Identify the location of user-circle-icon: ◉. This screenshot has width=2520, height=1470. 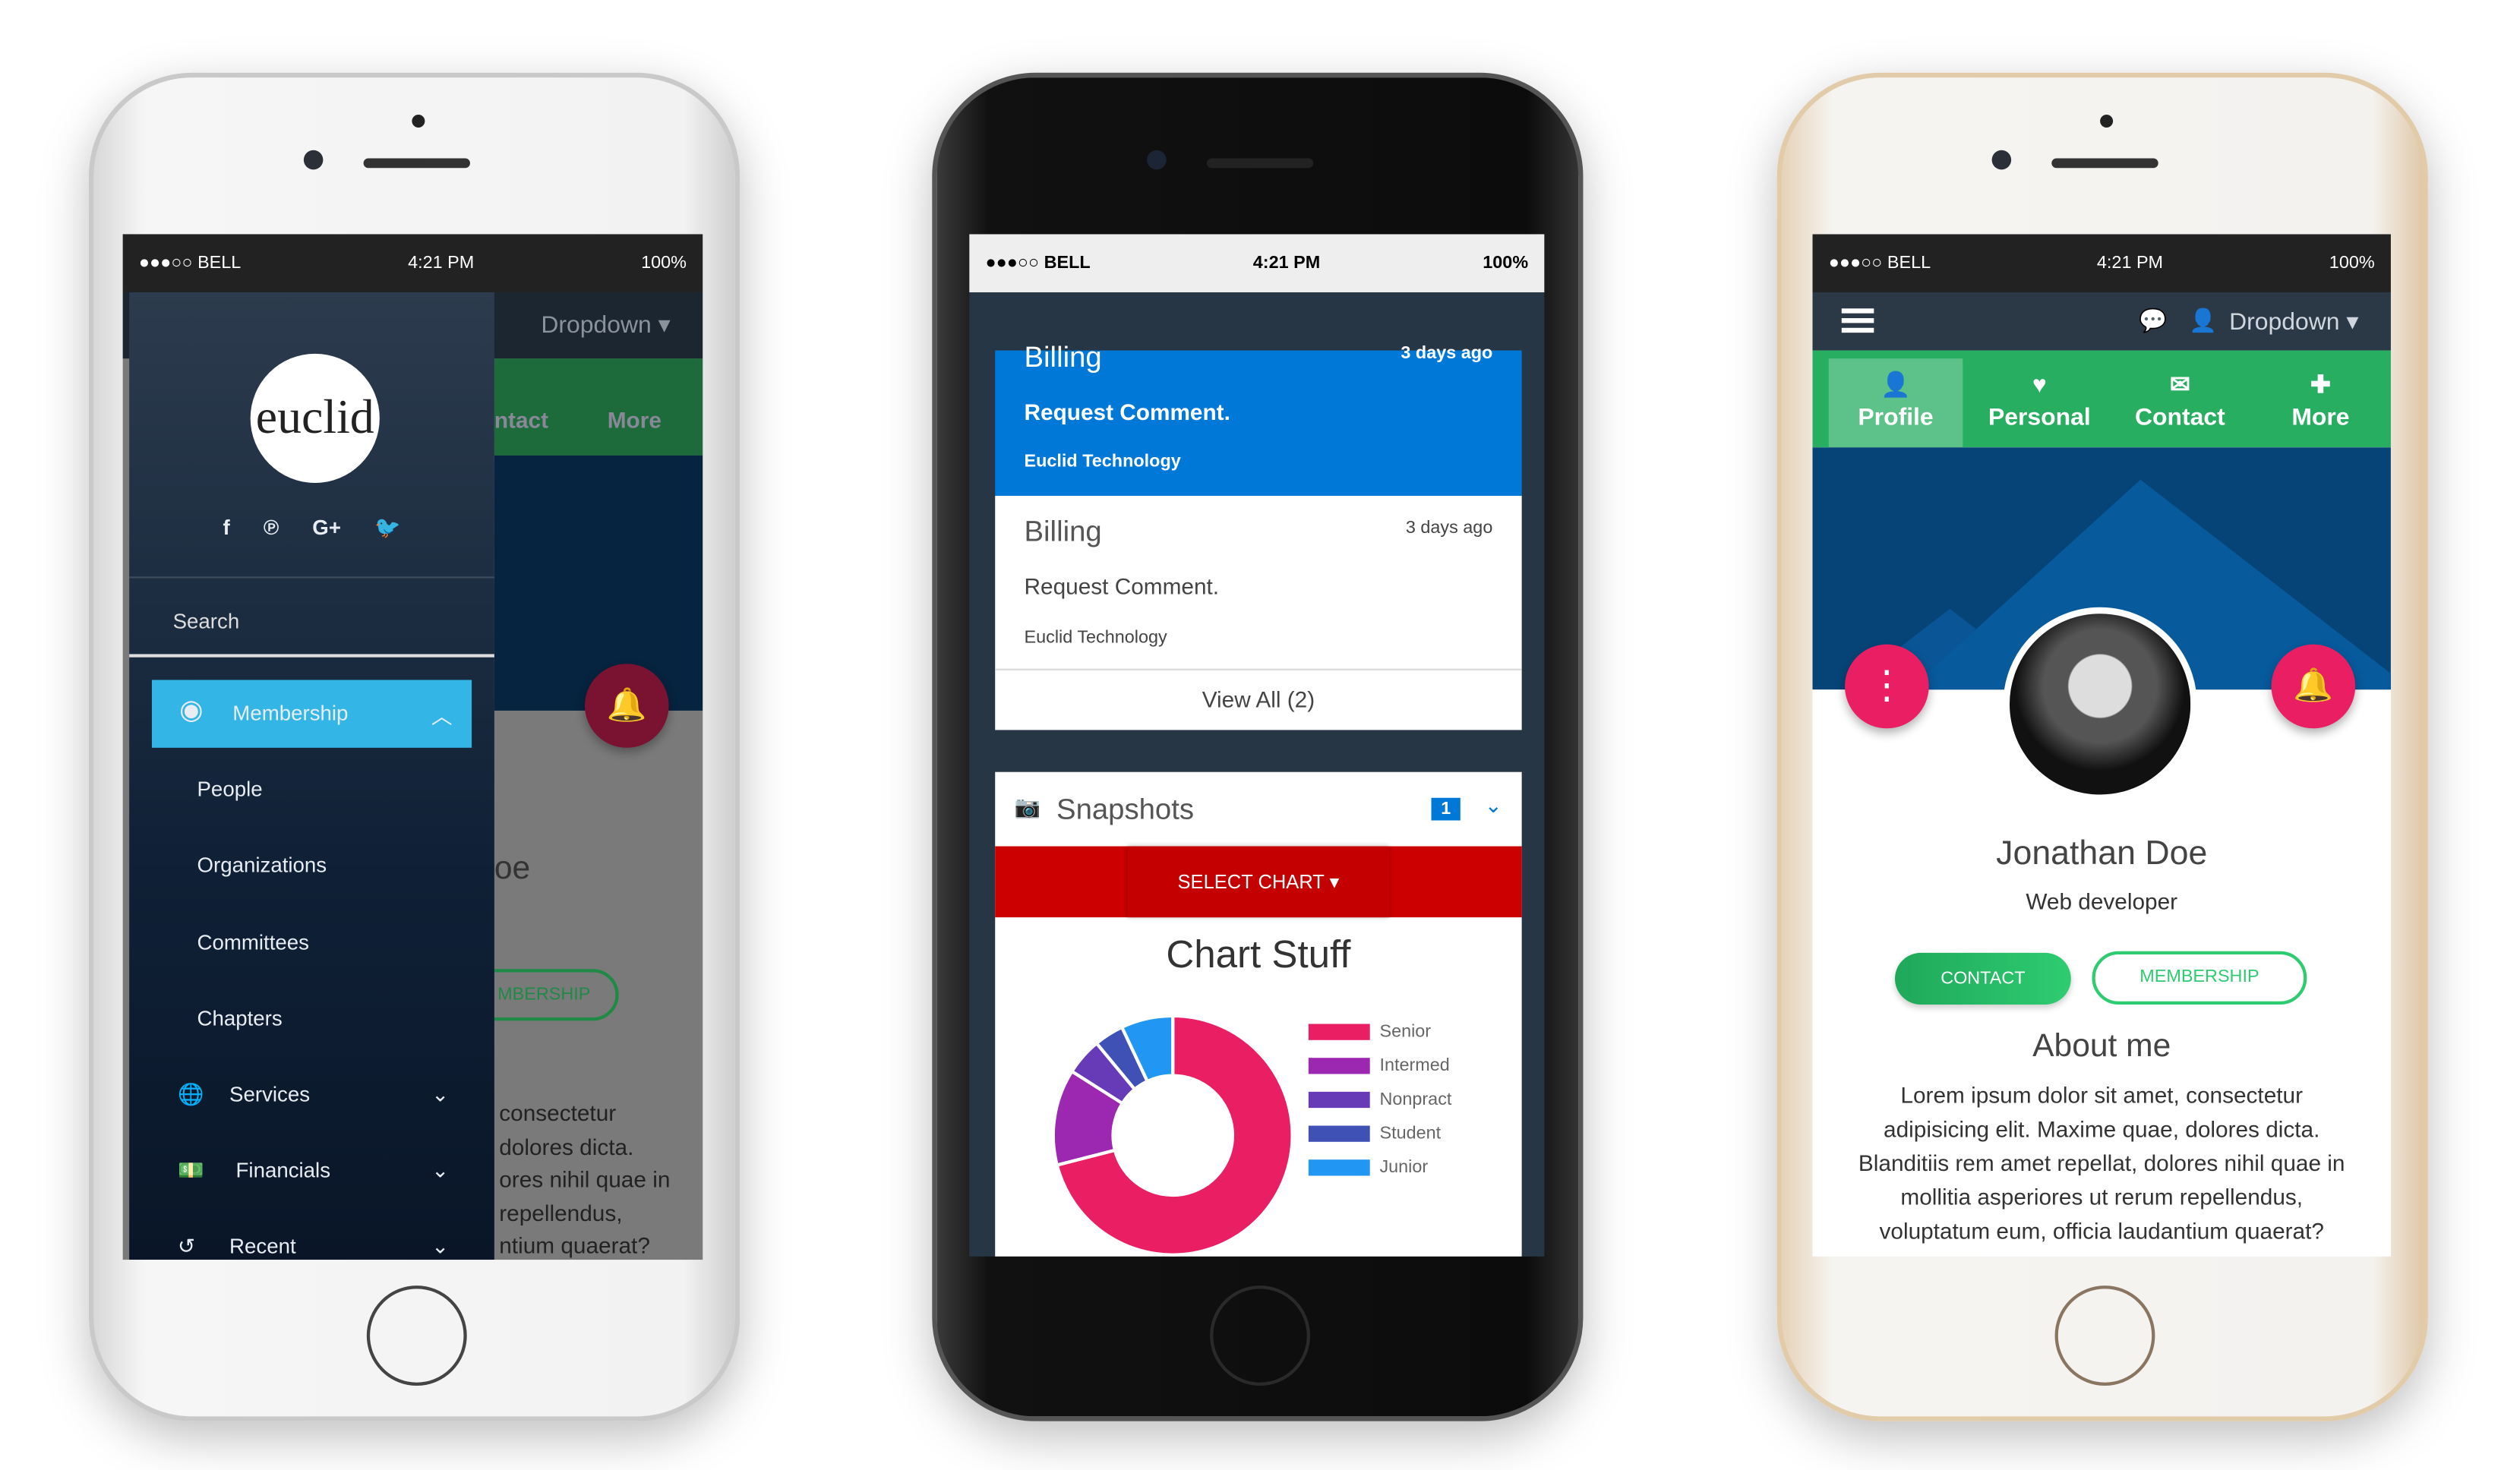
(191, 710).